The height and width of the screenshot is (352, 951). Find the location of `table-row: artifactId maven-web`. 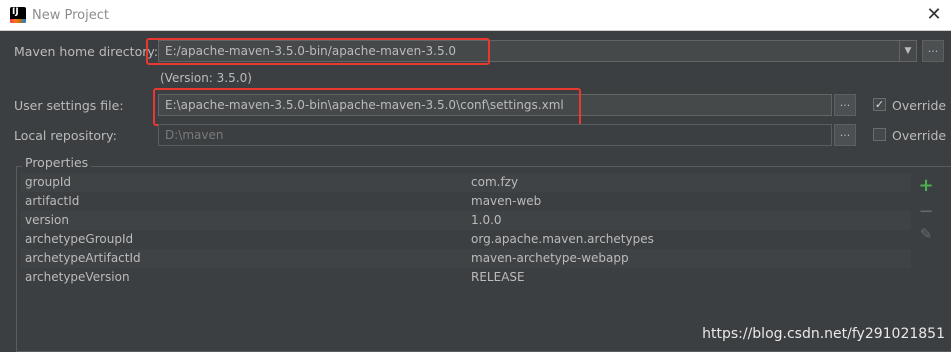

table-row: artifactId maven-web is located at coordinates (466, 201).